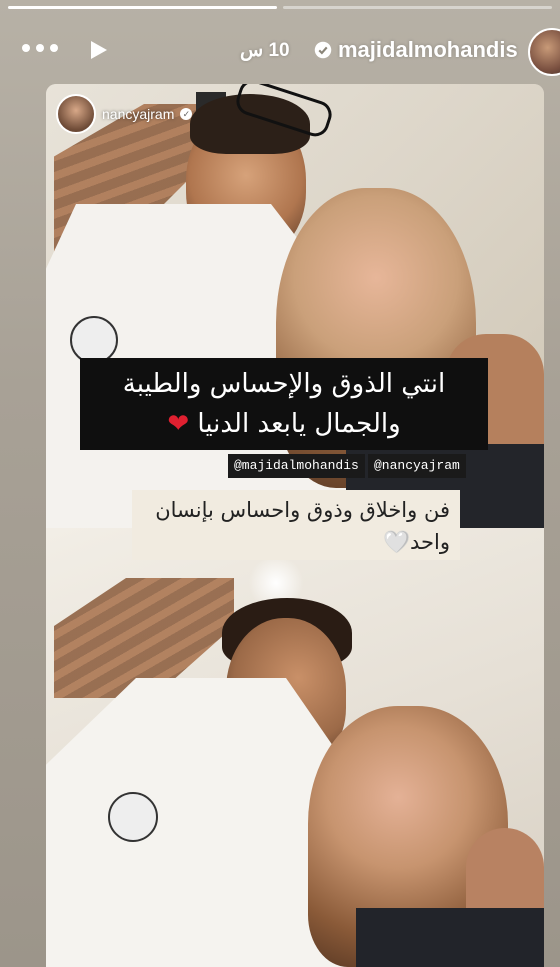 The width and height of the screenshot is (560, 967). Describe the element at coordinates (323, 50) in the screenshot. I see `verified-icon` at that location.